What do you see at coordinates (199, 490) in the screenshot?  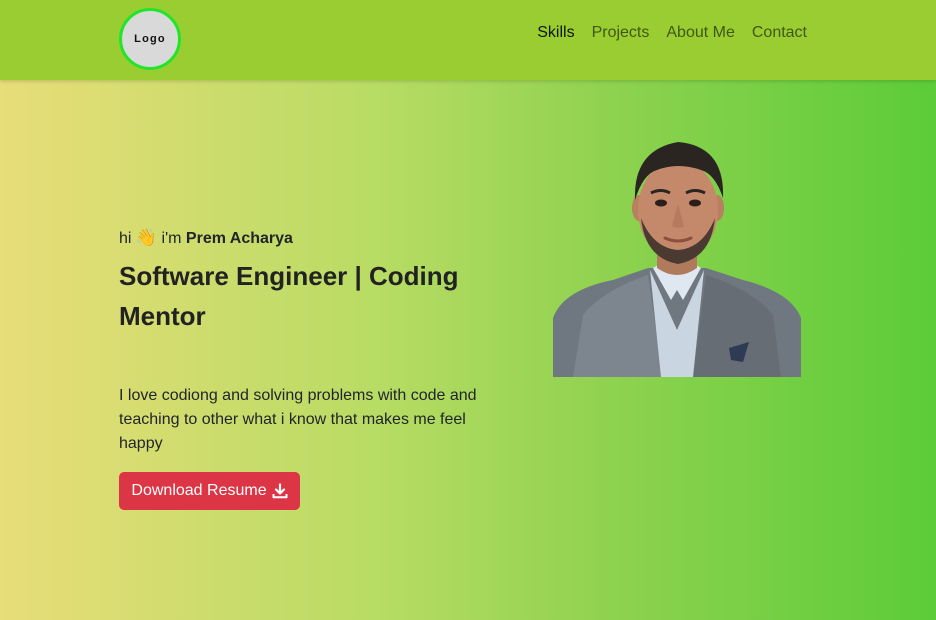 I see `download-resume-label: Download Resume` at bounding box center [199, 490].